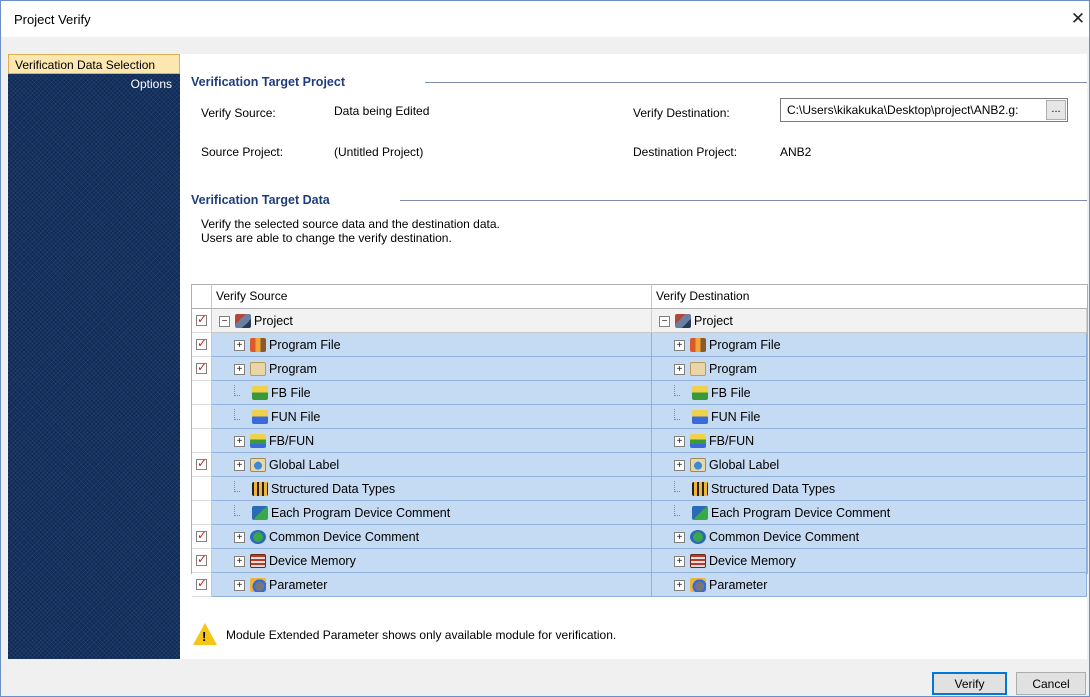  Describe the element at coordinates (258, 441) in the screenshot. I see `fb-fun-icon` at that location.